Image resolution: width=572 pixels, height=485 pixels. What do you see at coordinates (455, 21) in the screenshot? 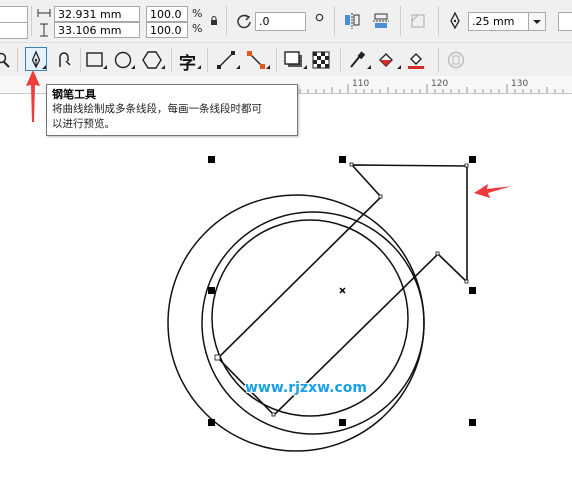
I see `outline-pen-icon` at bounding box center [455, 21].